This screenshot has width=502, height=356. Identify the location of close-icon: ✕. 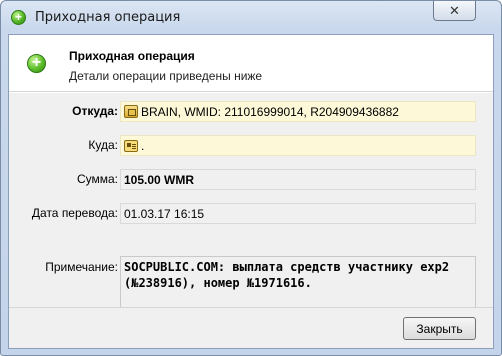
(454, 10).